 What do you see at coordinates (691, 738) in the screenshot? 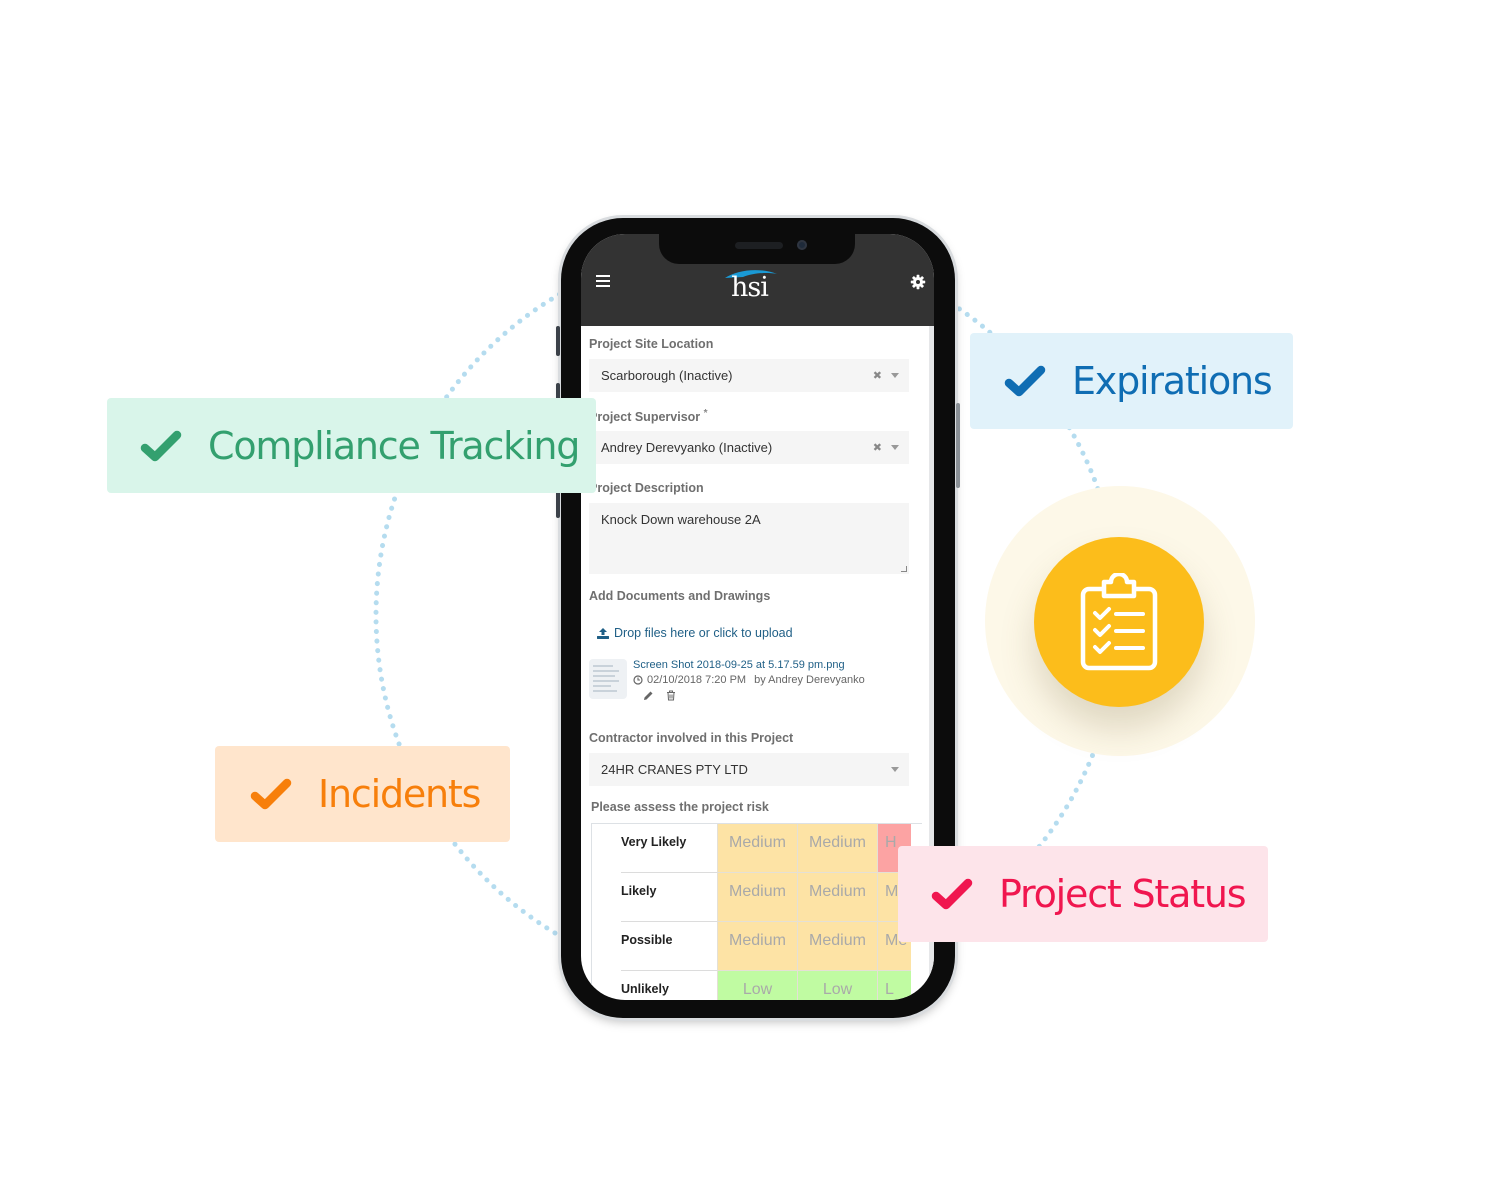
I see `contractor-label: Contractor involved in this Project` at bounding box center [691, 738].